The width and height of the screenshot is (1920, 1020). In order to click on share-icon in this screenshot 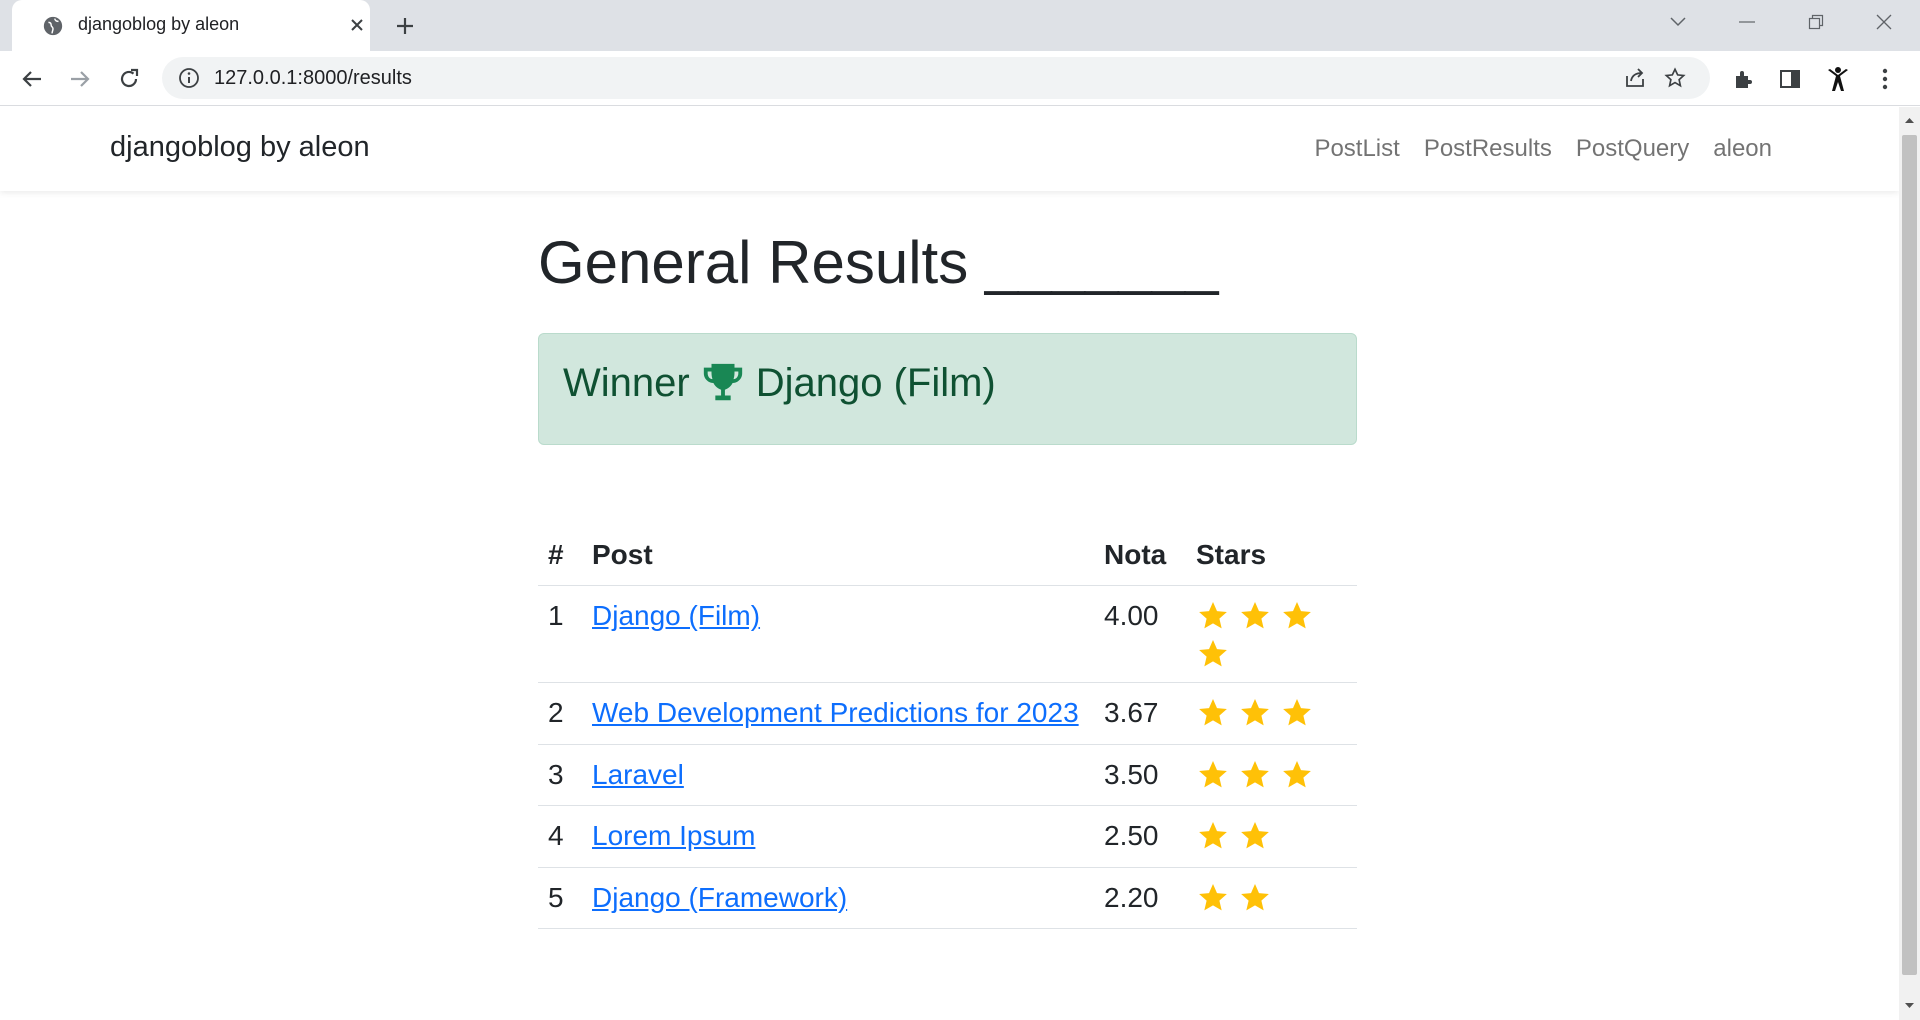, I will do `click(1635, 78)`.